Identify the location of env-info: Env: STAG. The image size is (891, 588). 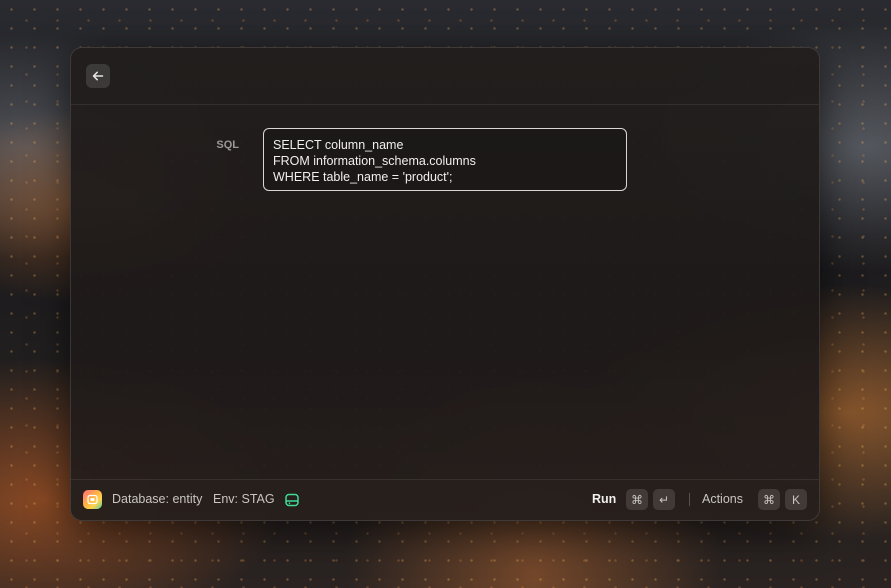
(244, 499).